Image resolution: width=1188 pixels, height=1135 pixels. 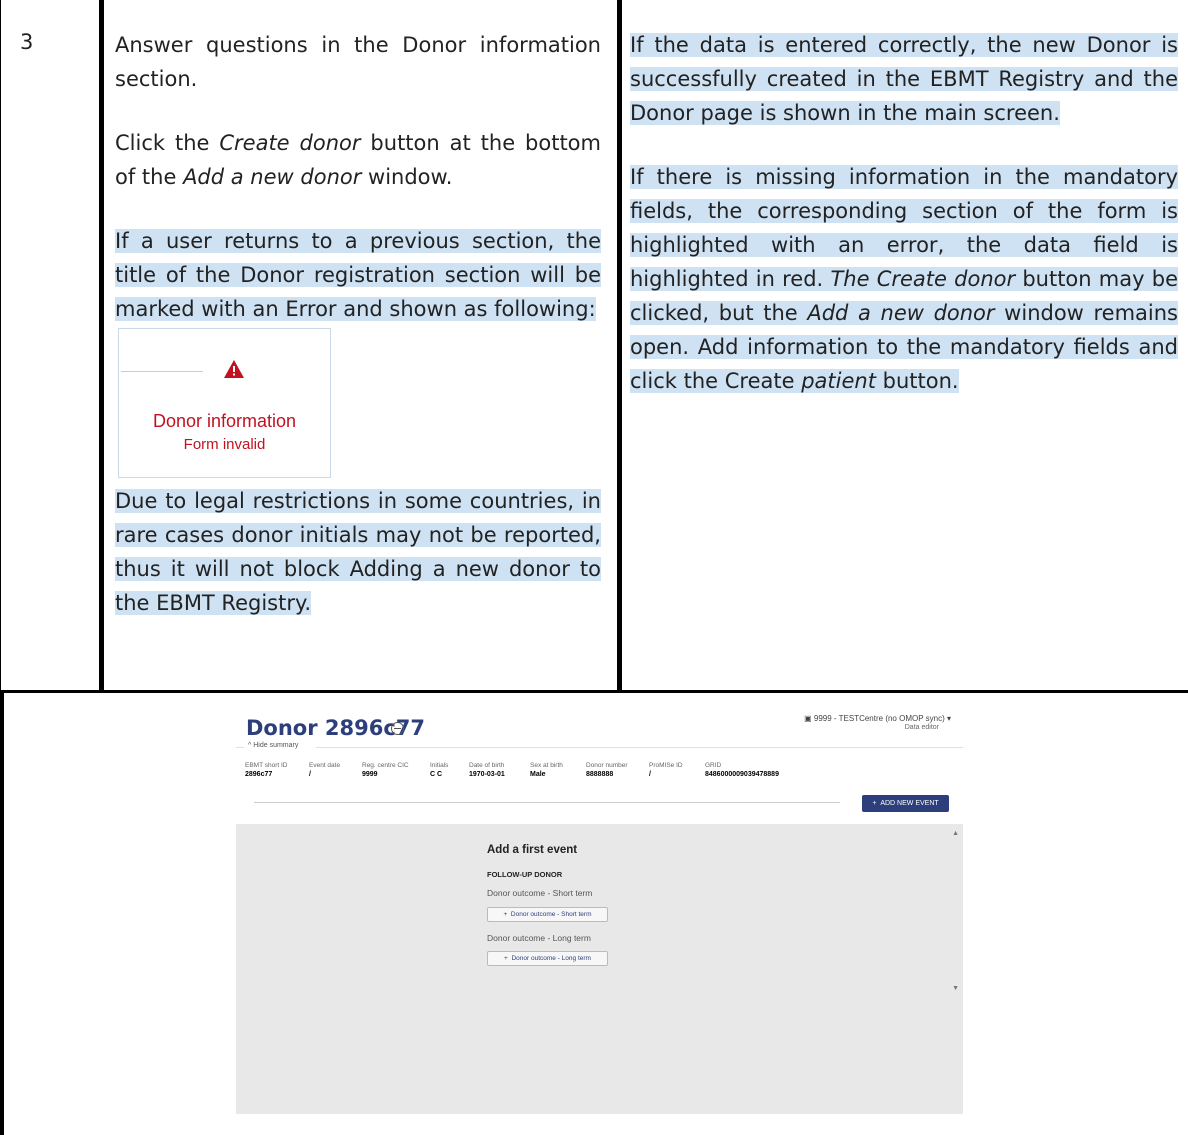 I want to click on centre-icon: ▣, so click(x=809, y=718).